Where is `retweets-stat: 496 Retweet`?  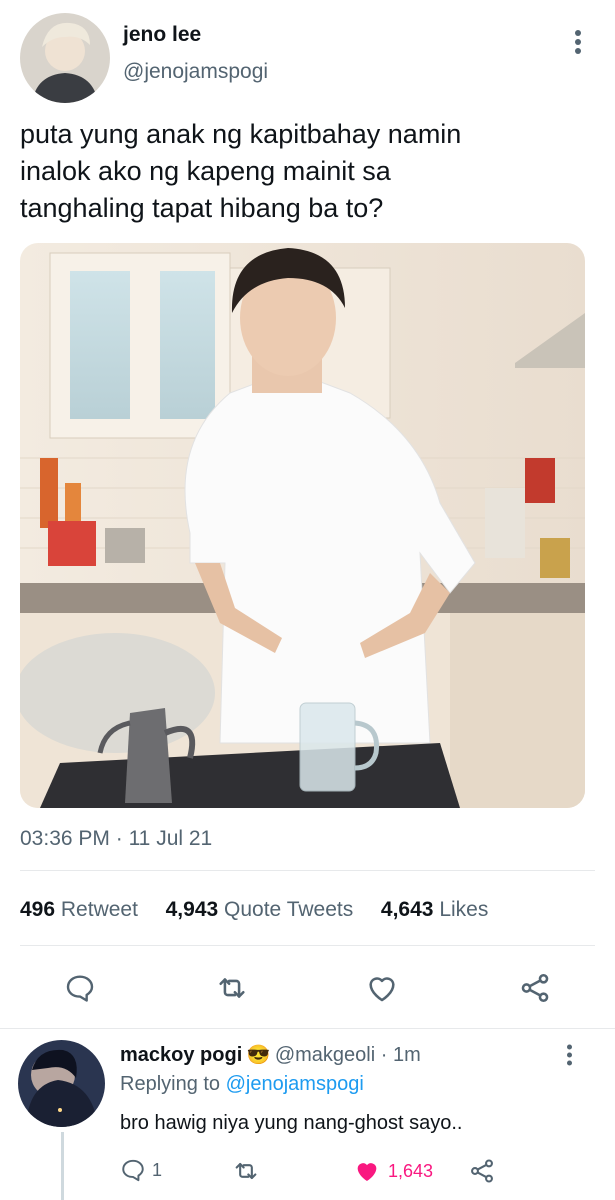
retweets-stat: 496 Retweet is located at coordinates (79, 909).